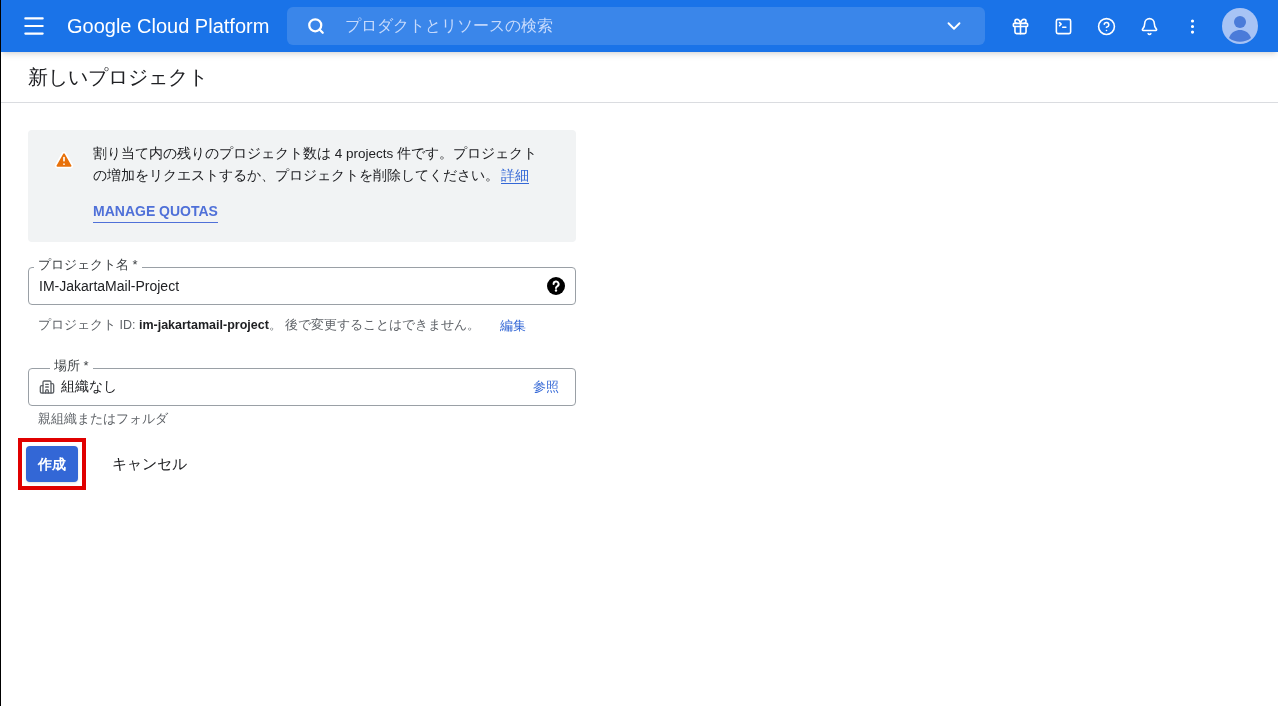 The width and height of the screenshot is (1278, 706). Describe the element at coordinates (1063, 26) in the screenshot. I see `terminal-icon` at that location.